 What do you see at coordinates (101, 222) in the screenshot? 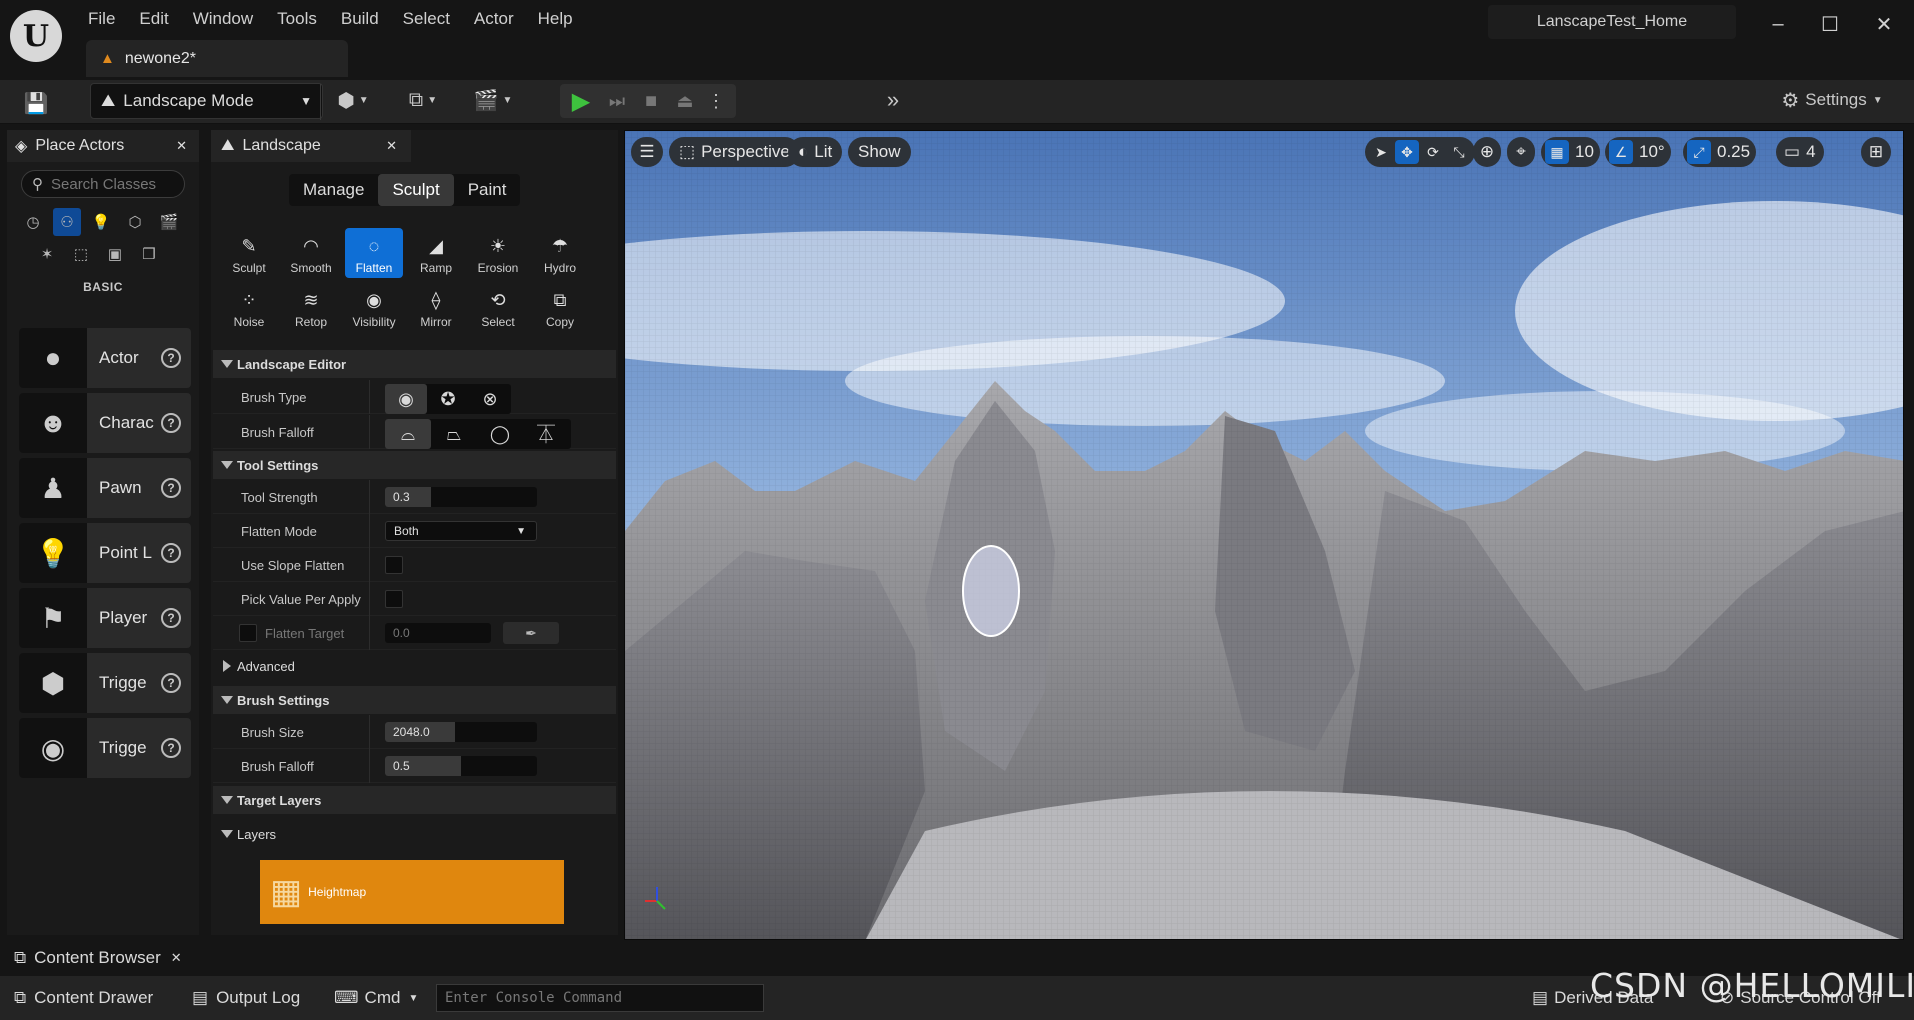
I see `lights-icon: 💡` at bounding box center [101, 222].